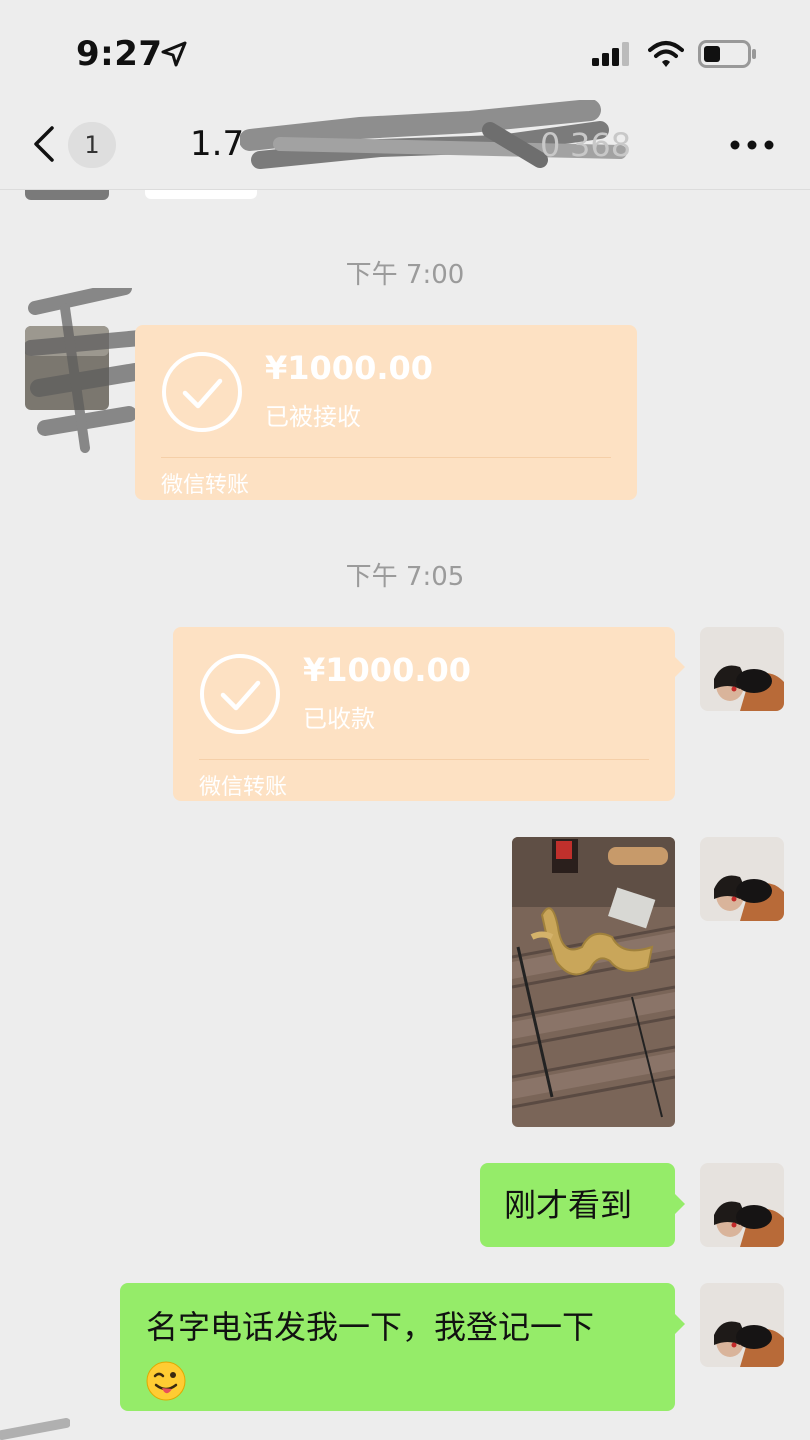 This screenshot has width=810, height=1440. Describe the element at coordinates (435, 134) in the screenshot. I see `redaction-scribble: 0 368` at that location.